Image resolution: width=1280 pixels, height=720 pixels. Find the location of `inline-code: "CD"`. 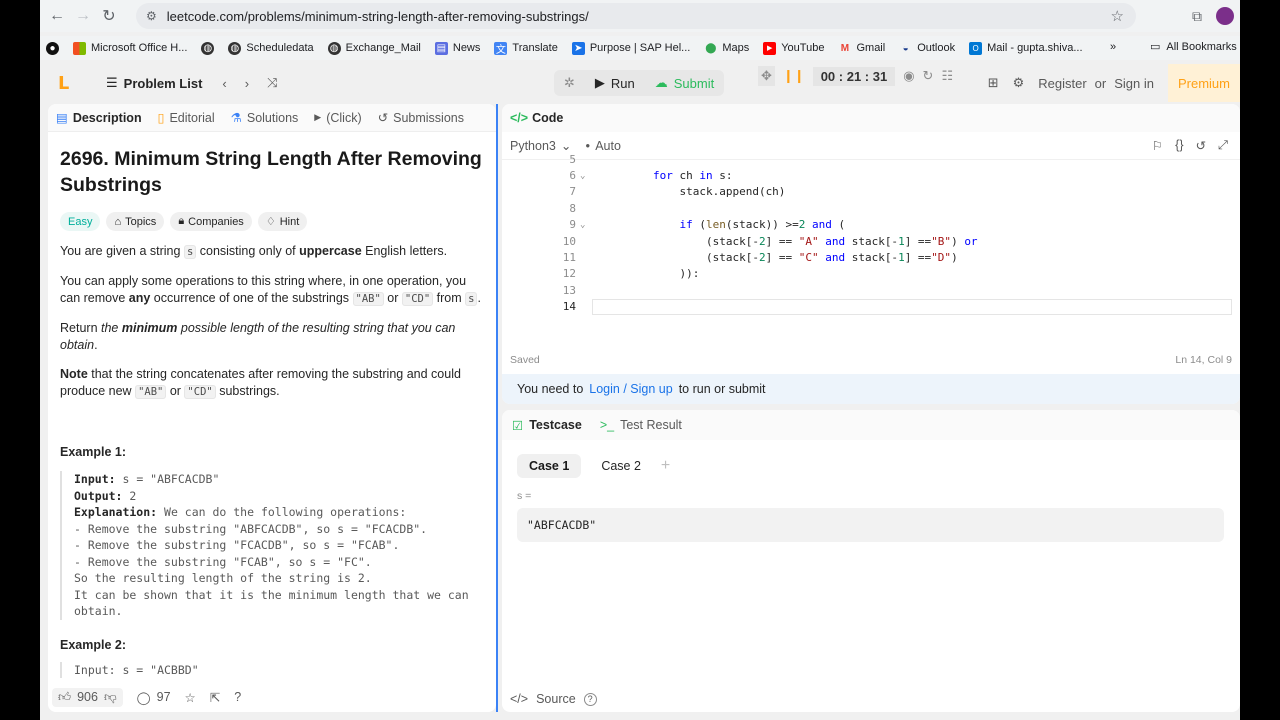

inline-code: "CD" is located at coordinates (200, 392).